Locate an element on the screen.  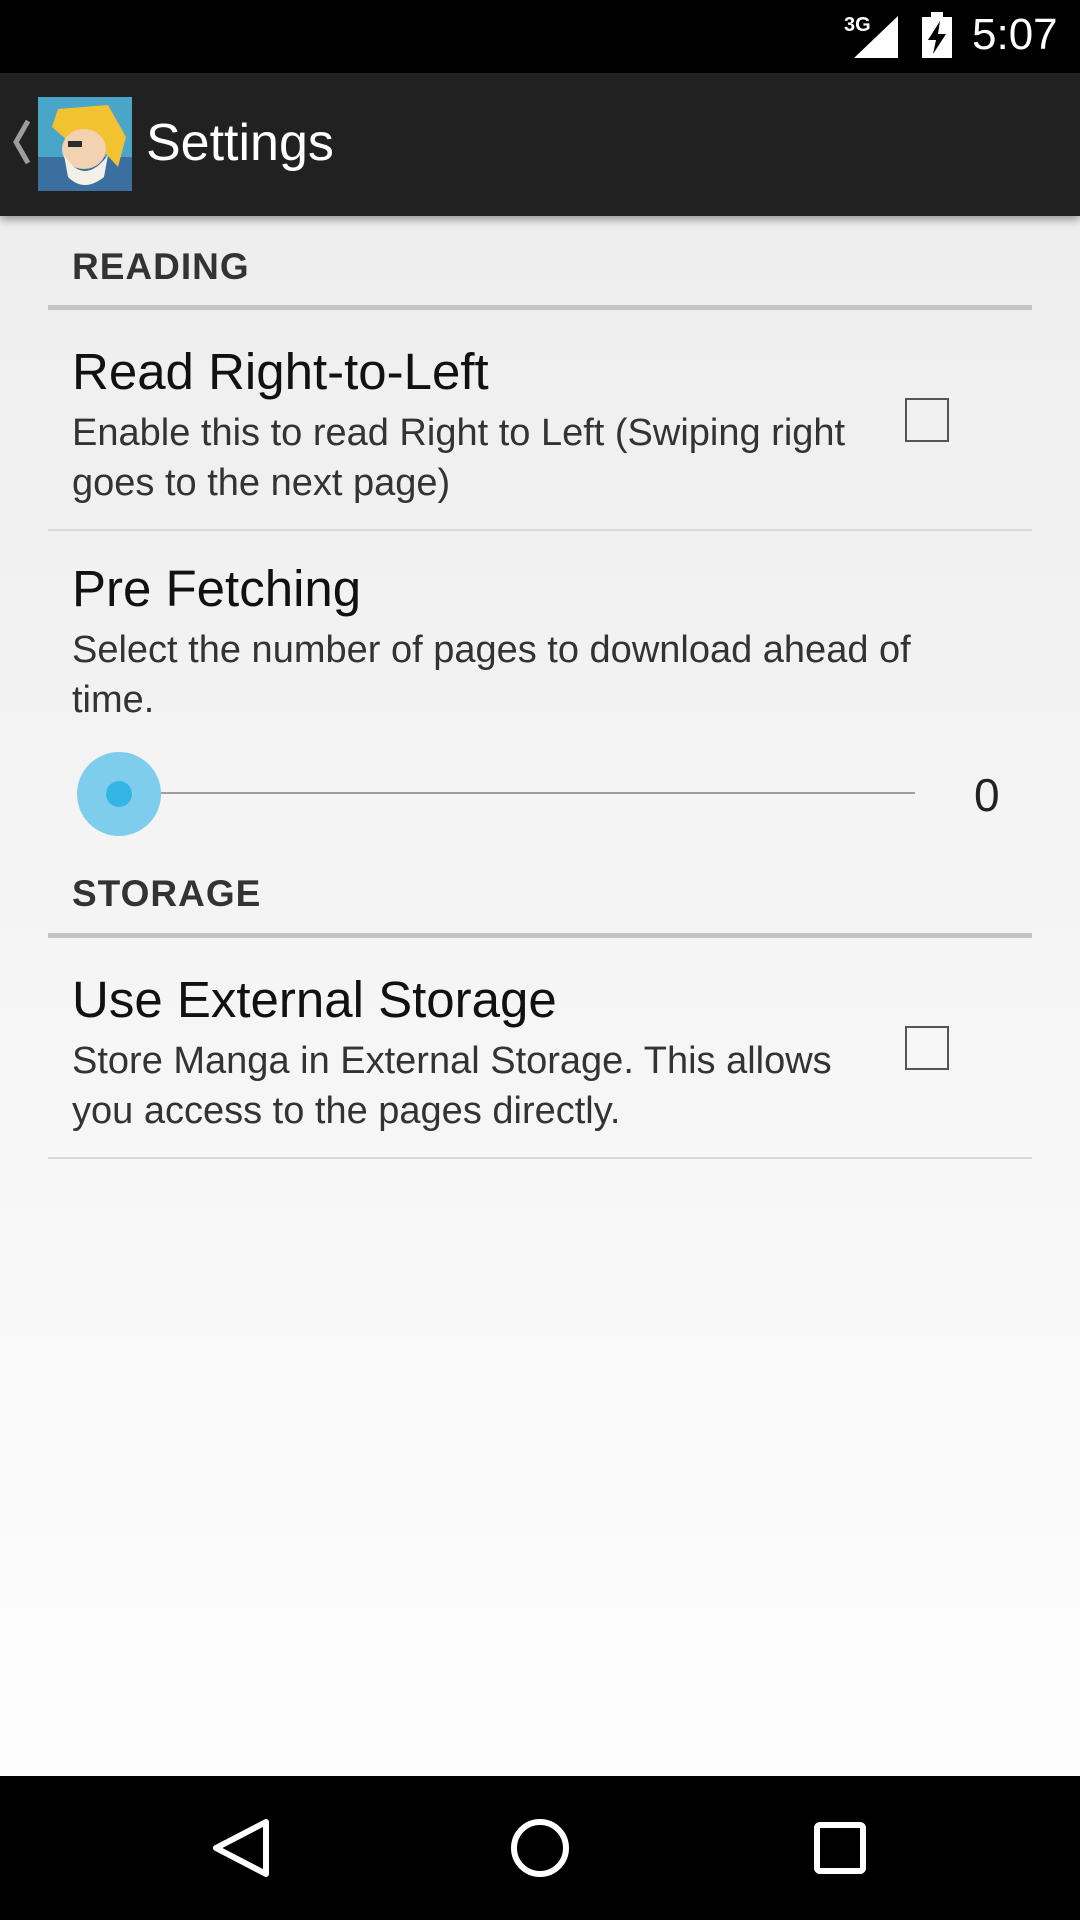
action-bar: Settings is located at coordinates (540, 144).